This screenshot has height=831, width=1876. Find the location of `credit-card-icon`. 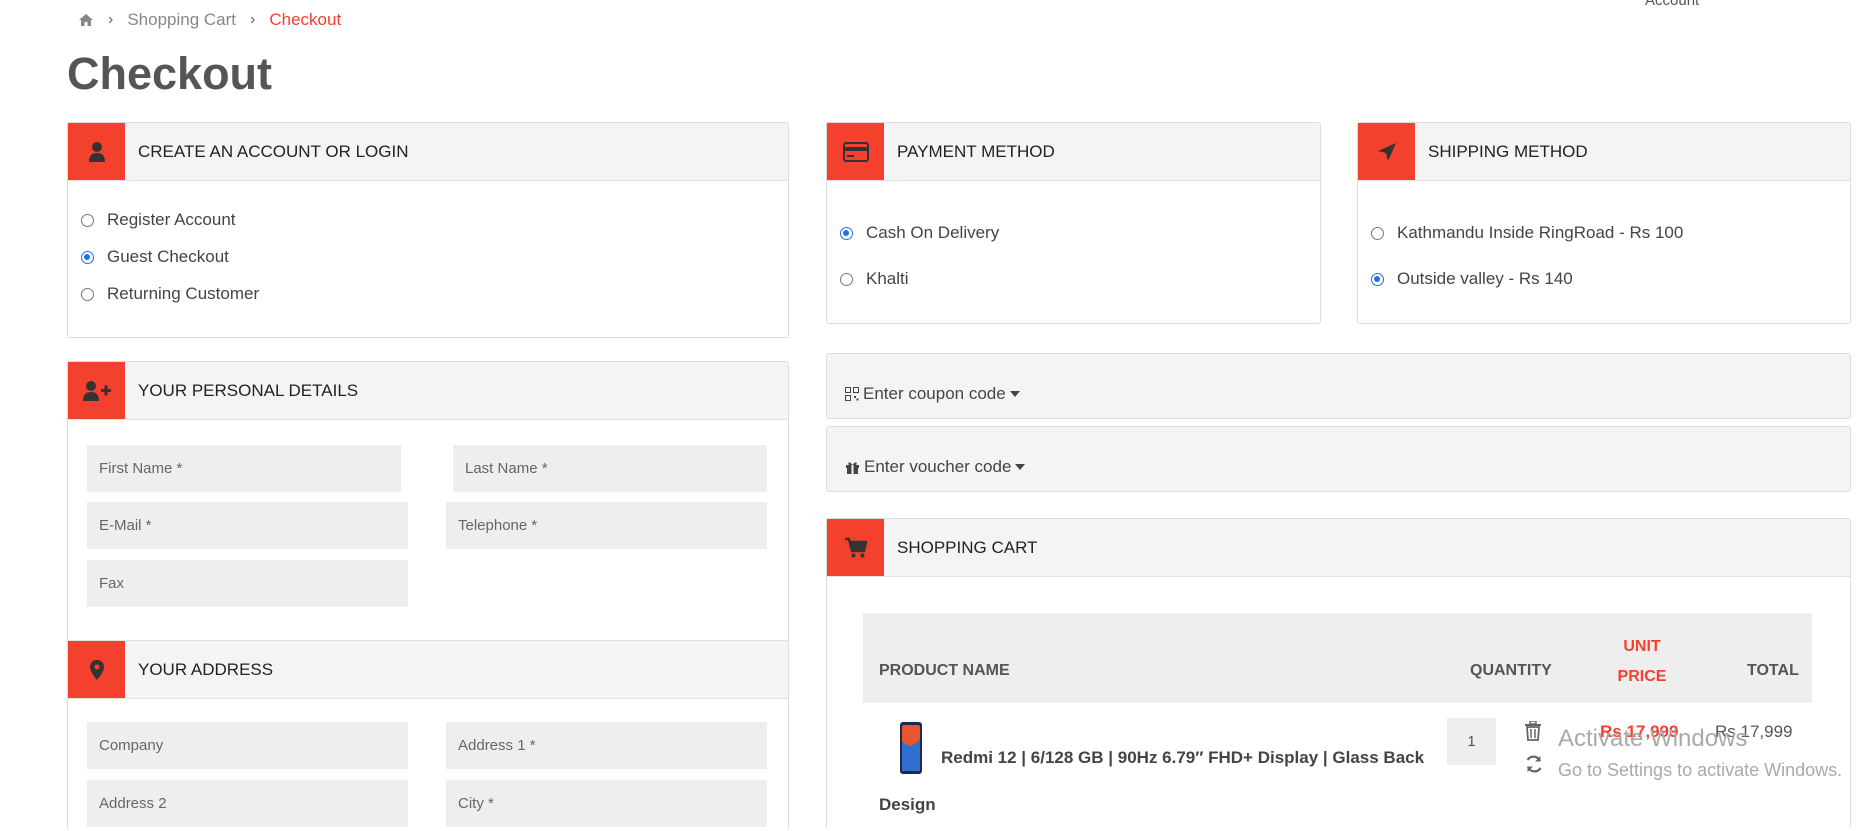

credit-card-icon is located at coordinates (855, 151).